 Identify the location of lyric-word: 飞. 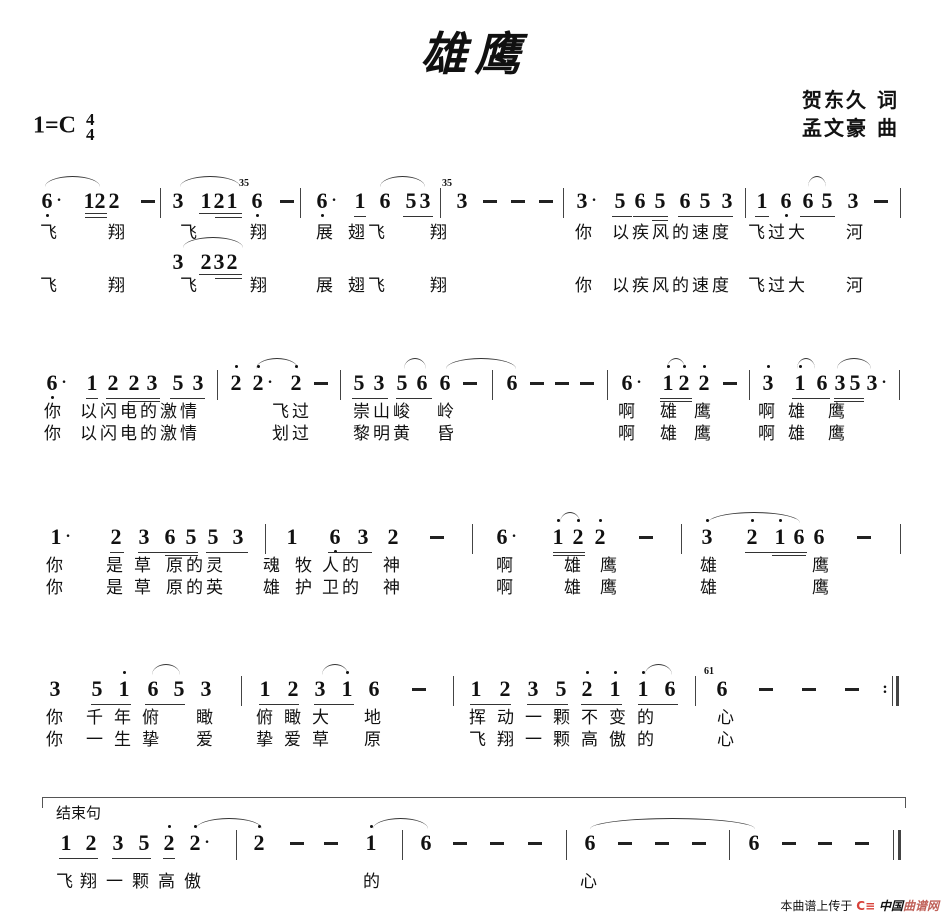
(66, 882).